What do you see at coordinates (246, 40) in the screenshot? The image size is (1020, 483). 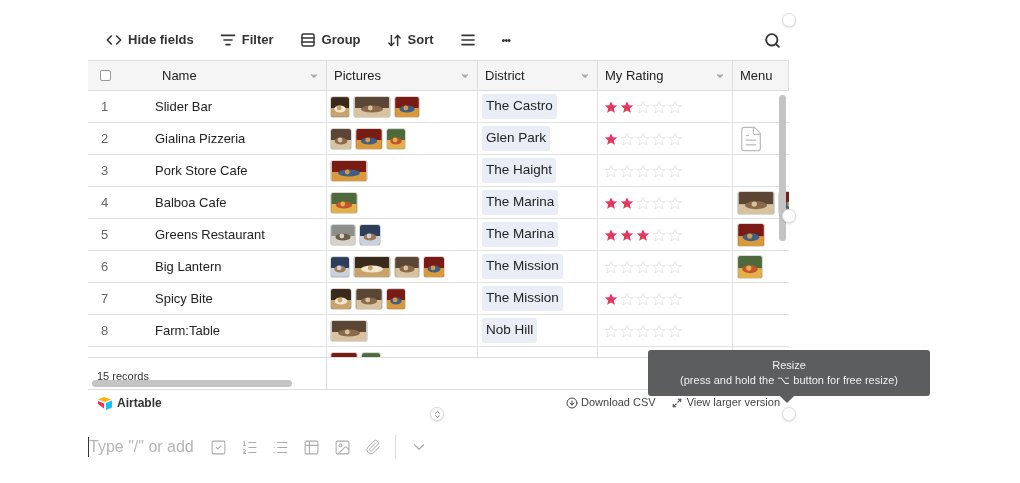 I see `filter-button: Filter` at bounding box center [246, 40].